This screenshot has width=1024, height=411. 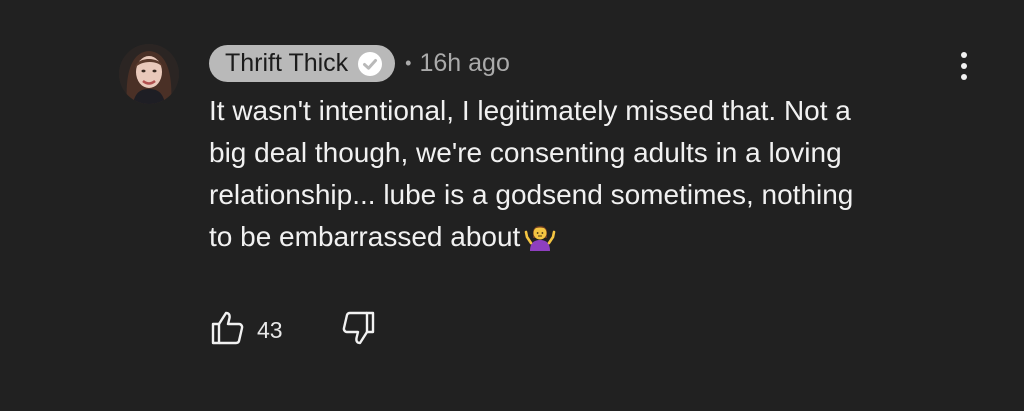 I want to click on avatar, so click(x=149, y=74).